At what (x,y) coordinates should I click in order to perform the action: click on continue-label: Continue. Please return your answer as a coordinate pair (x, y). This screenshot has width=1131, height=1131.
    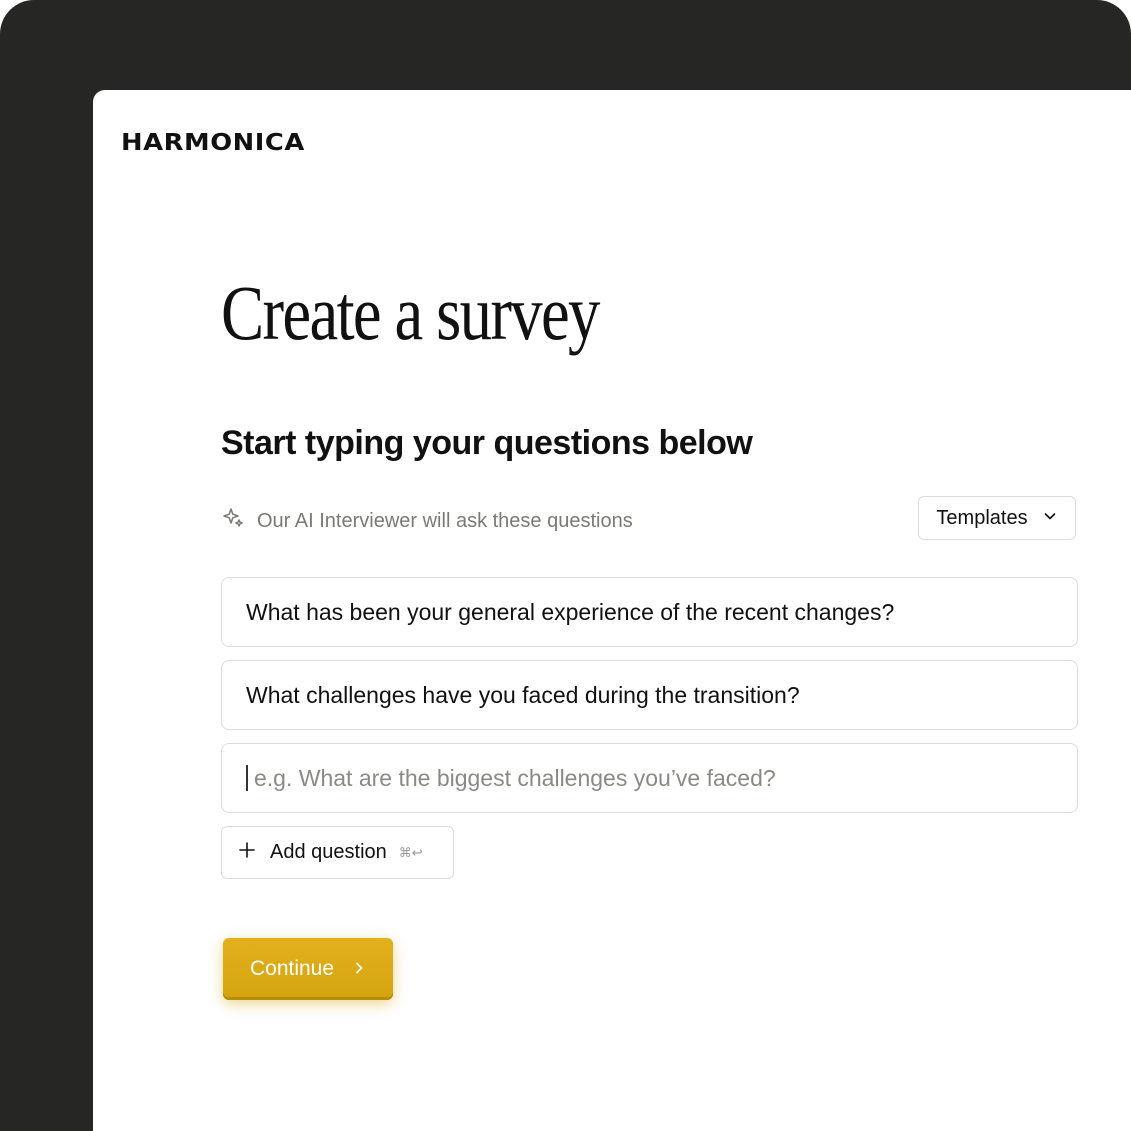
    Looking at the image, I should click on (292, 968).